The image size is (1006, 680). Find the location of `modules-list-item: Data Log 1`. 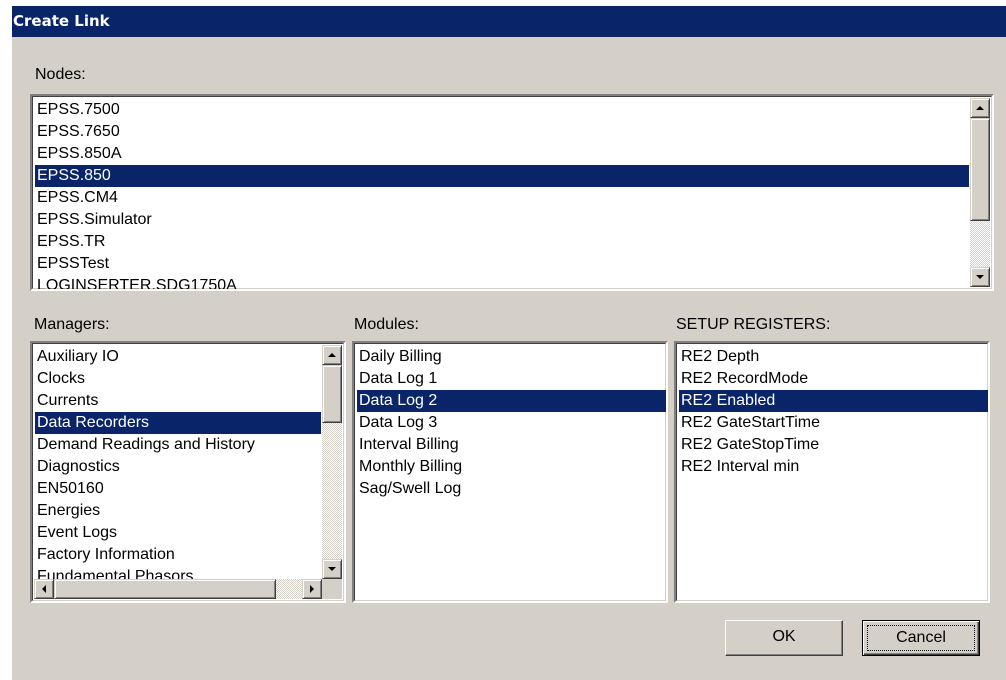

modules-list-item: Data Log 1 is located at coordinates (511, 379).